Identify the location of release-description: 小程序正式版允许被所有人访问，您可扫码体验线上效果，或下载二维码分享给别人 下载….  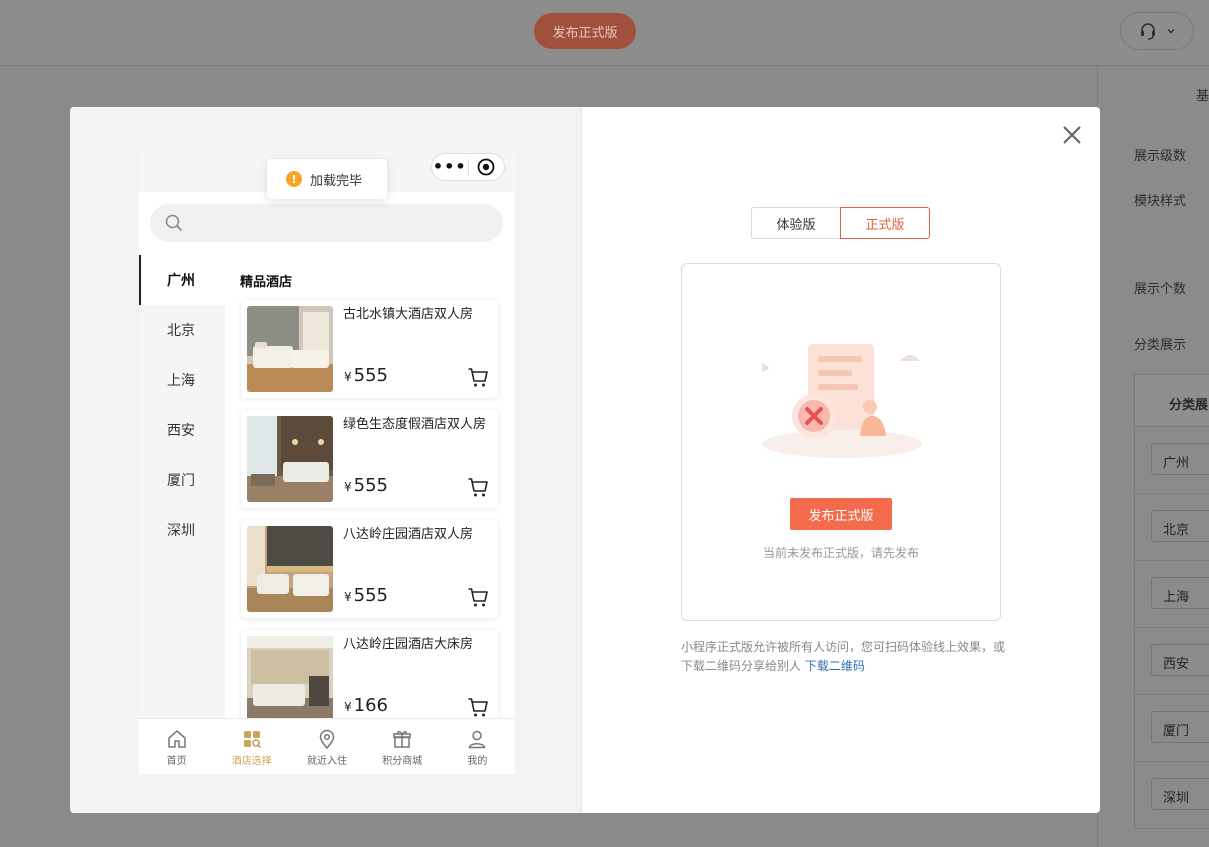
(846, 657).